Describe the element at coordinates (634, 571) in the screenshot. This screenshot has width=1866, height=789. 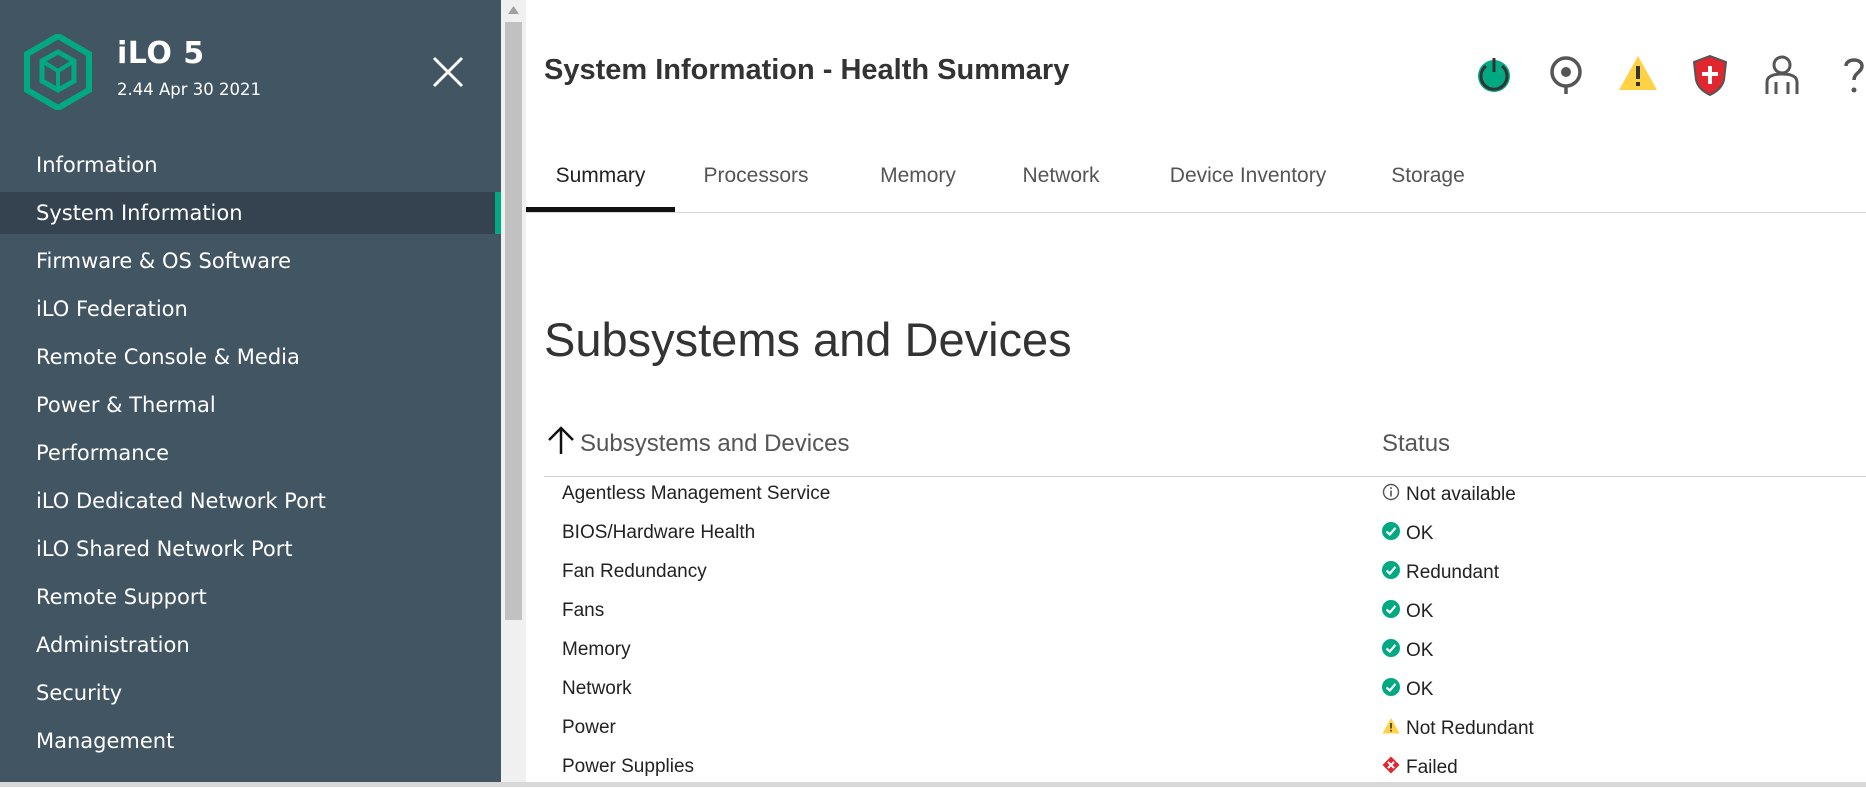
I see `row-name: Fan Redundancy` at that location.